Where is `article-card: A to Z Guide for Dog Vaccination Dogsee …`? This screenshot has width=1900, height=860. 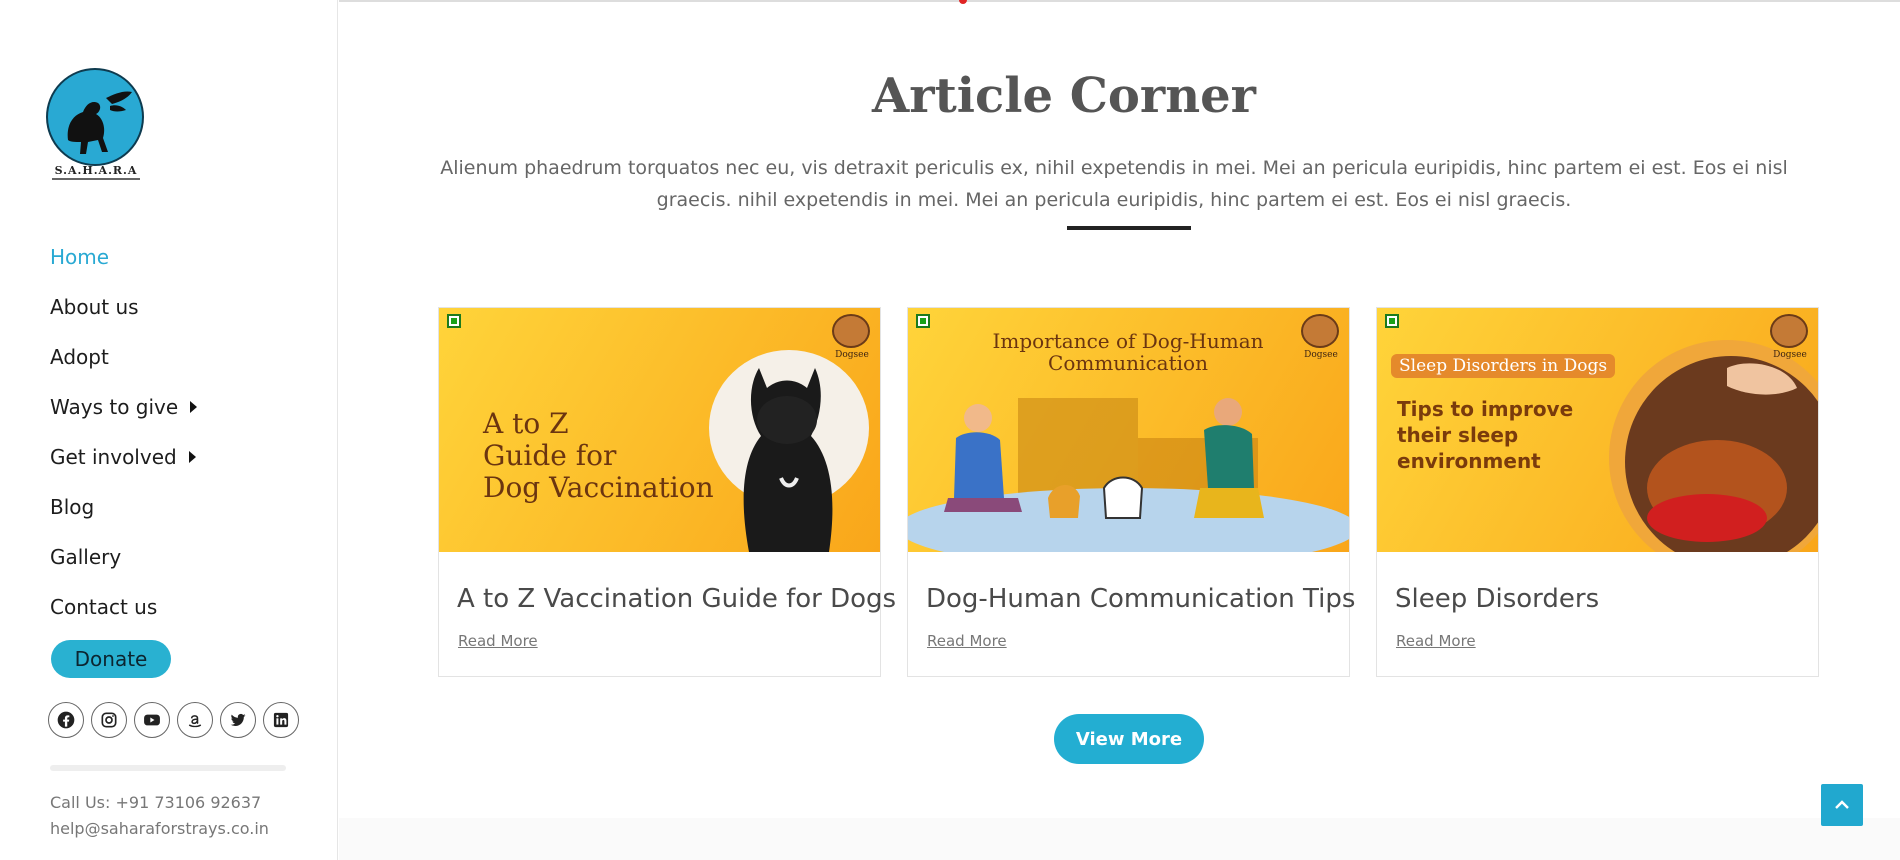
article-card: A to Z Guide for Dog Vaccination Dogsee … is located at coordinates (667, 492).